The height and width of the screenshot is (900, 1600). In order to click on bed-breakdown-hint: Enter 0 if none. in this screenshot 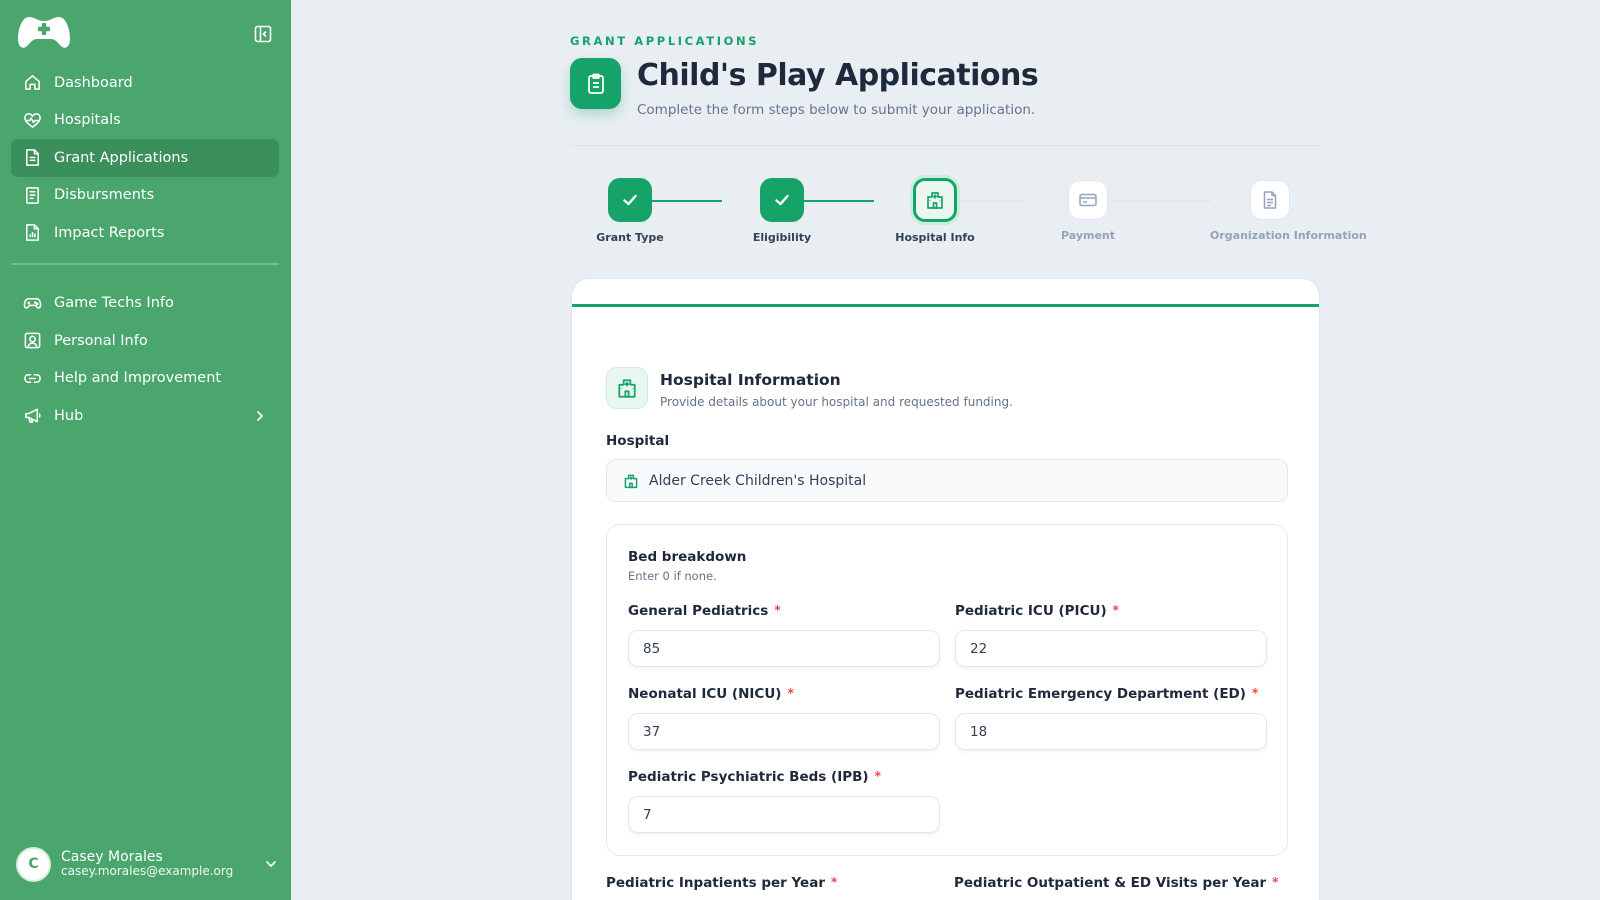, I will do `click(672, 576)`.